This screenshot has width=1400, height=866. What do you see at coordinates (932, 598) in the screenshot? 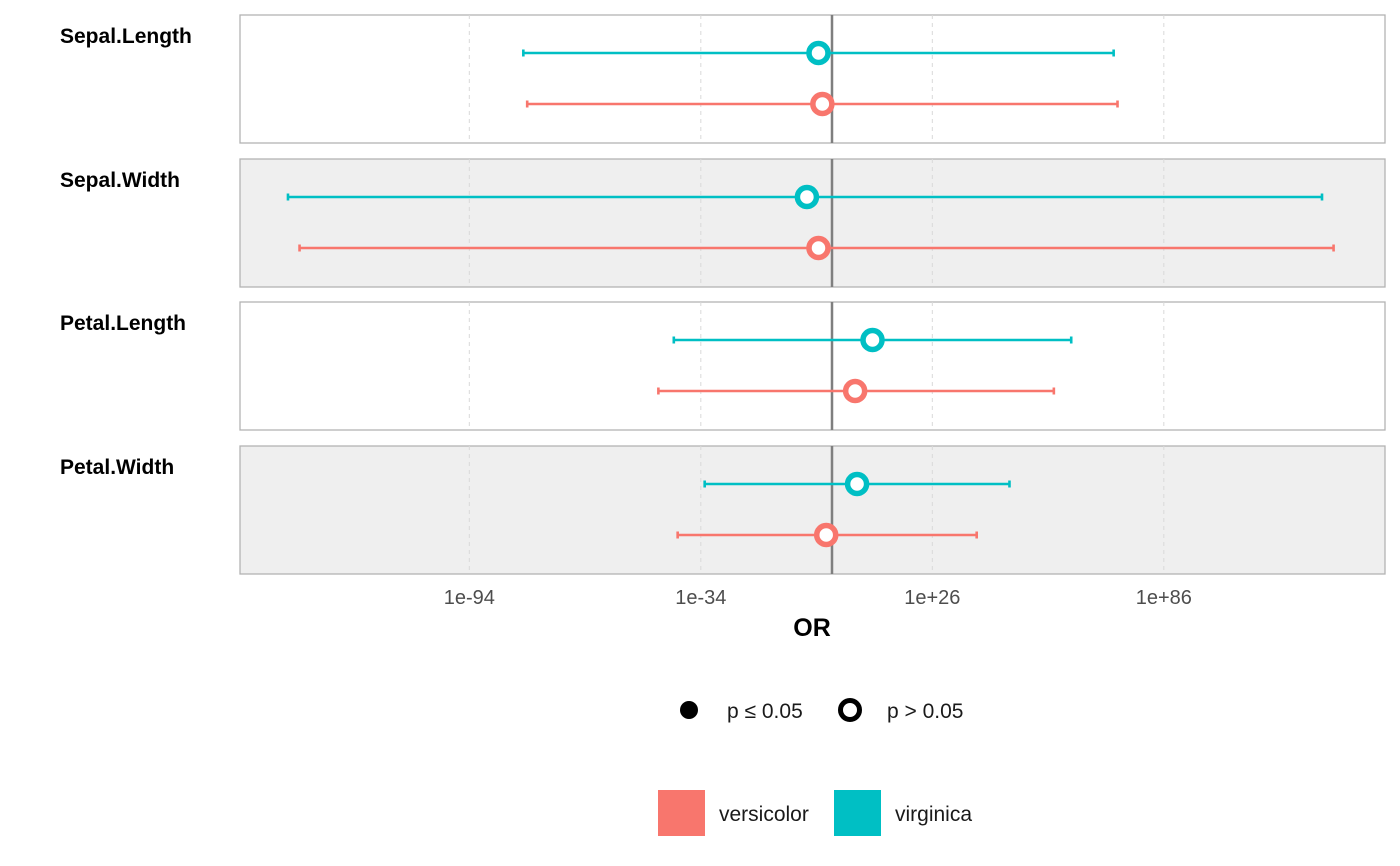
I see `x-tick-label: 1e+26` at bounding box center [932, 598].